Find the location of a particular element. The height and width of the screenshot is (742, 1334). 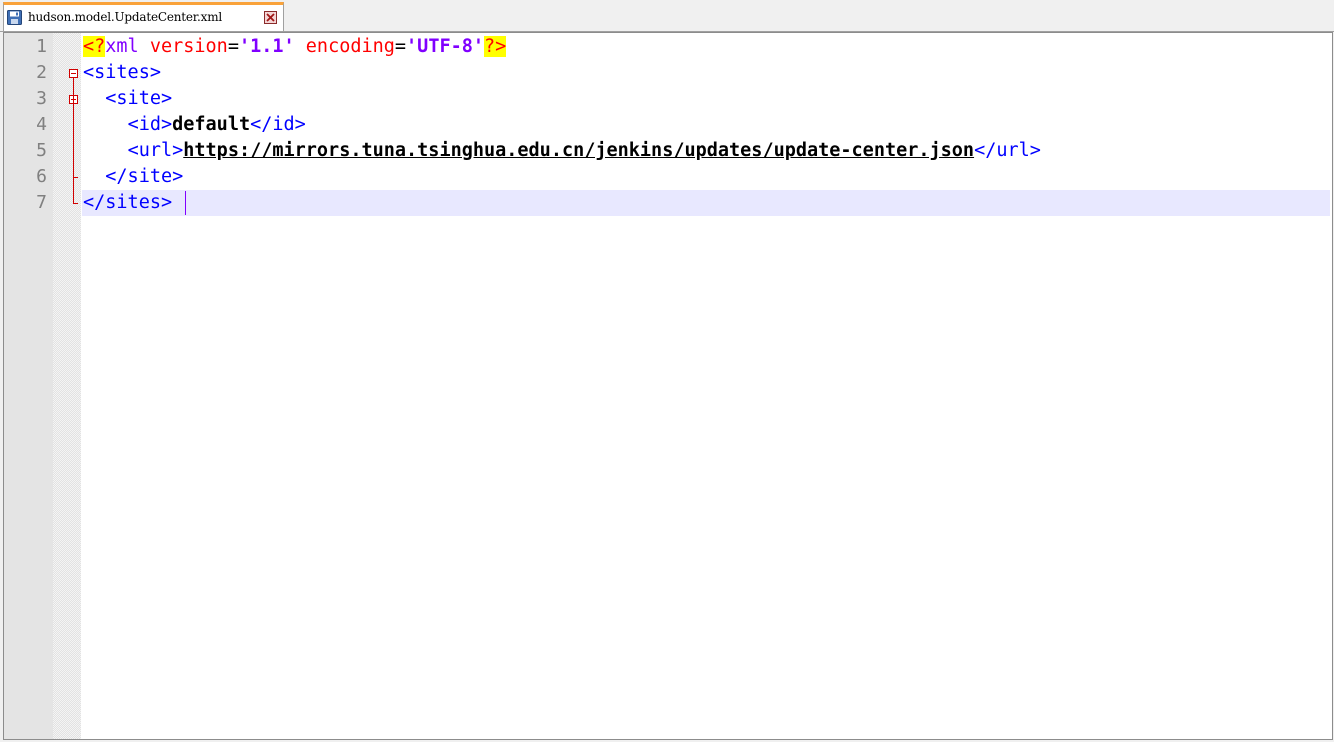

pi-close: ?> is located at coordinates (495, 46).